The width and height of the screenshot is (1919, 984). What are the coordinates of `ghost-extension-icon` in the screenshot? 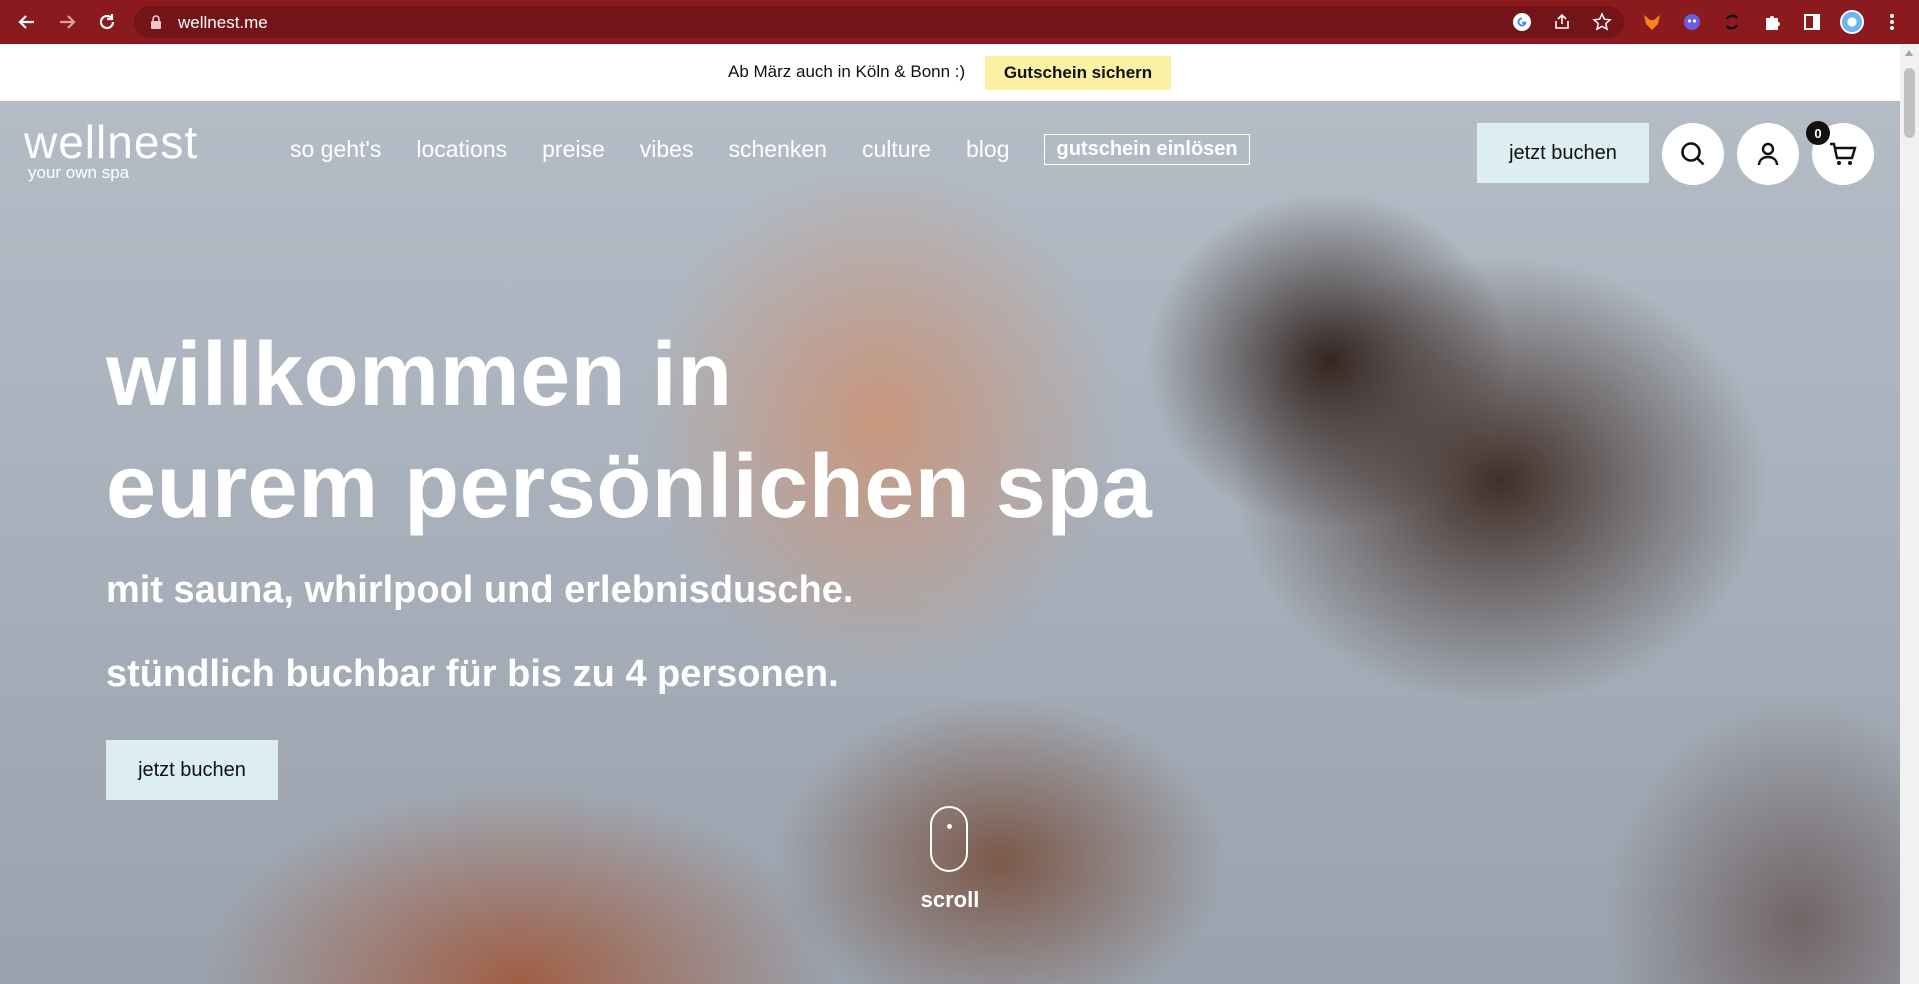 It's located at (1692, 22).